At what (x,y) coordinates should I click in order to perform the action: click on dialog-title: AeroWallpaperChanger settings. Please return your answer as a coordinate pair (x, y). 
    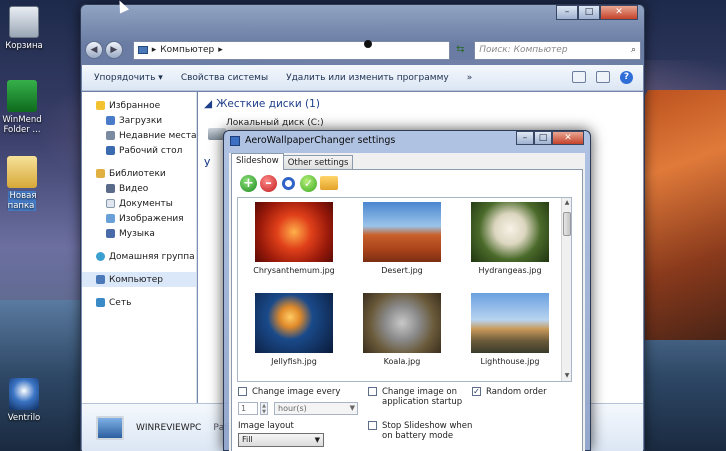
    Looking at the image, I should click on (320, 140).